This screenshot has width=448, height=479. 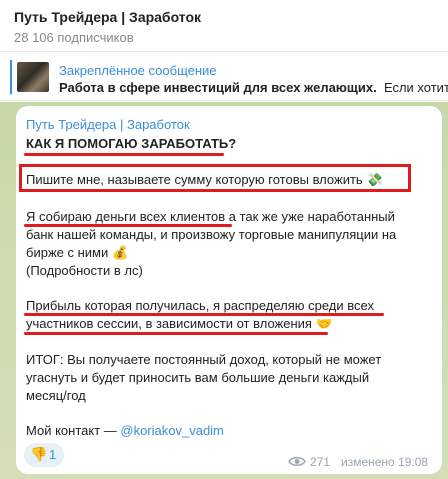 I want to click on channel-title: Путь Трейдера | Заработок, so click(x=107, y=17).